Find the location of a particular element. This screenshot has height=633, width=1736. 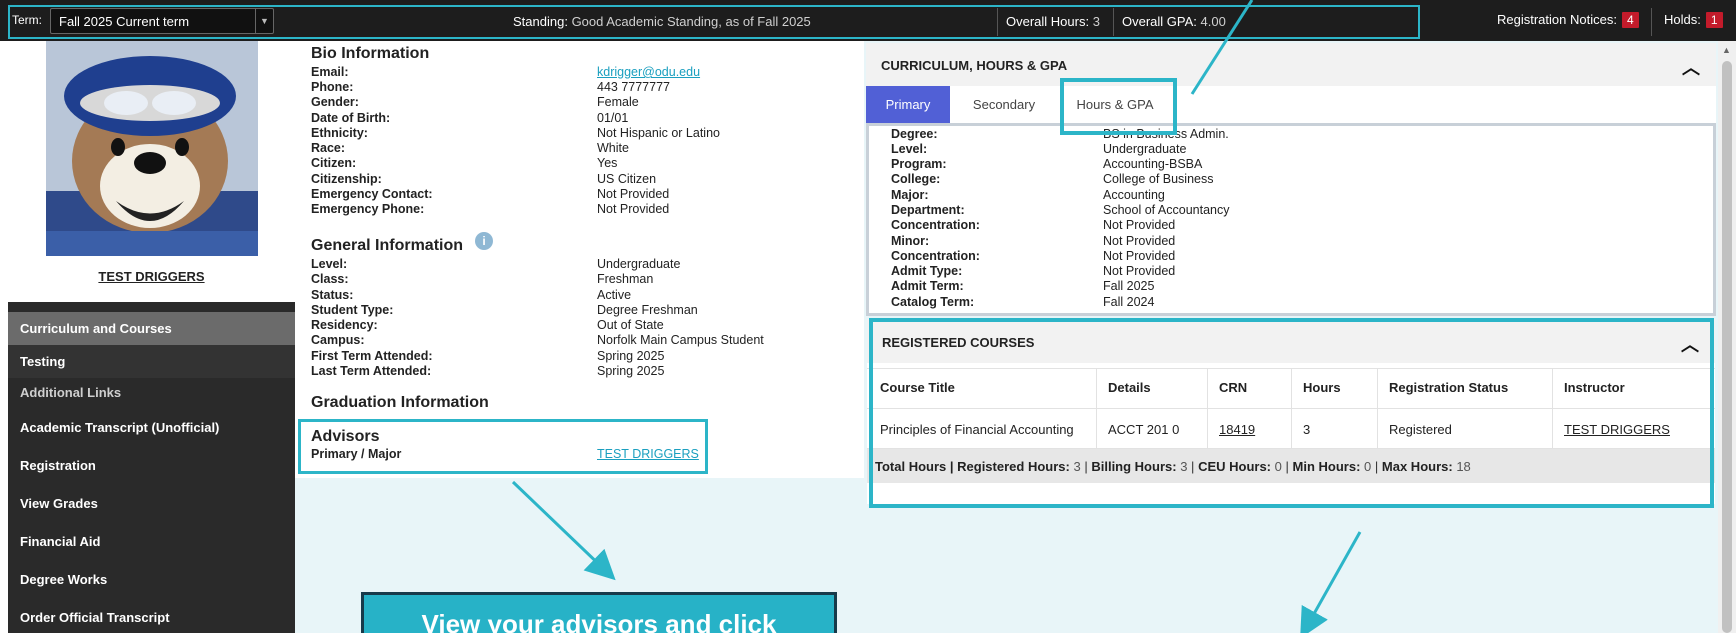

last-term-label: Last Term Attended: is located at coordinates (371, 371).